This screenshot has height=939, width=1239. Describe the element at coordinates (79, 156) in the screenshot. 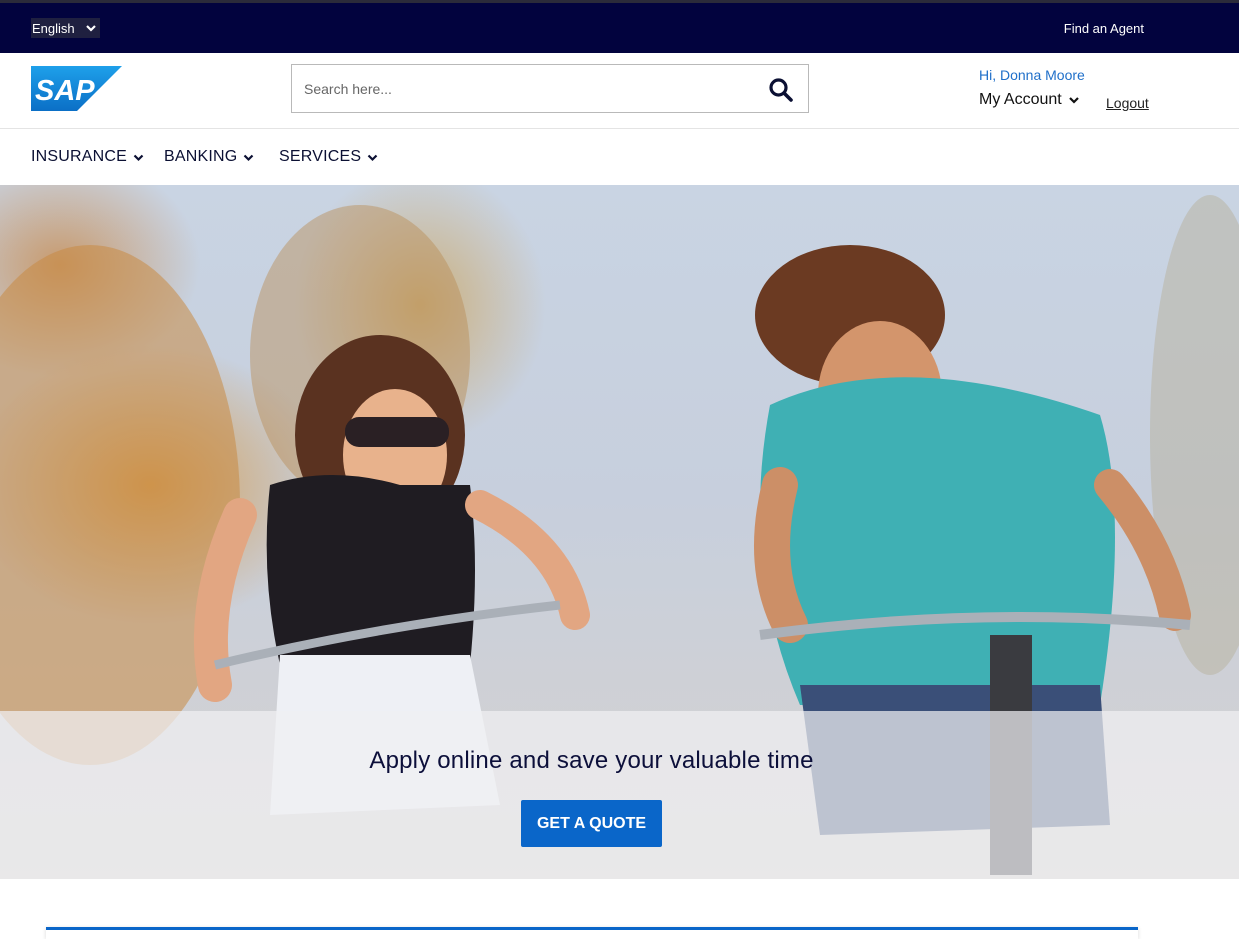

I see `nav-item-label: INSURANCE` at that location.